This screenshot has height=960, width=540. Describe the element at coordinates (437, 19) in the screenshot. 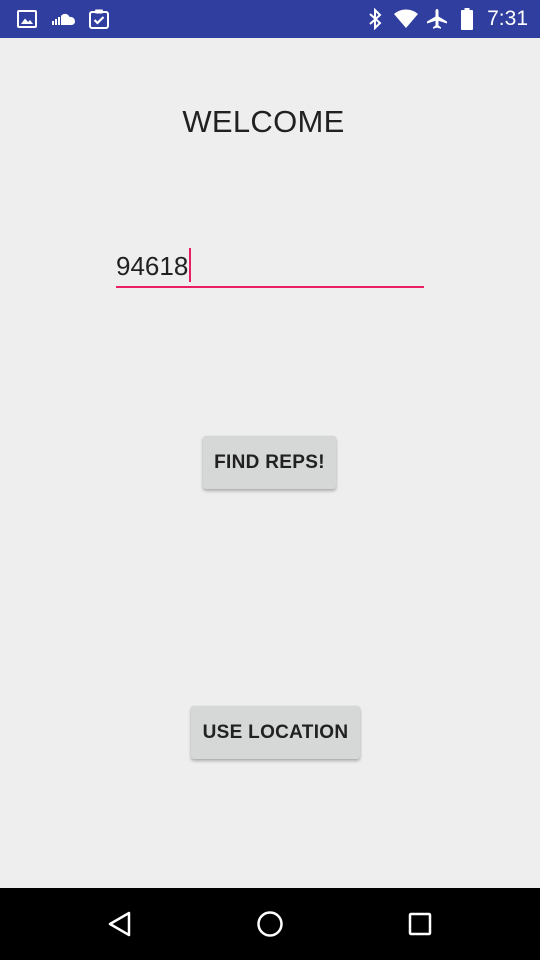

I see `airplane-icon` at that location.